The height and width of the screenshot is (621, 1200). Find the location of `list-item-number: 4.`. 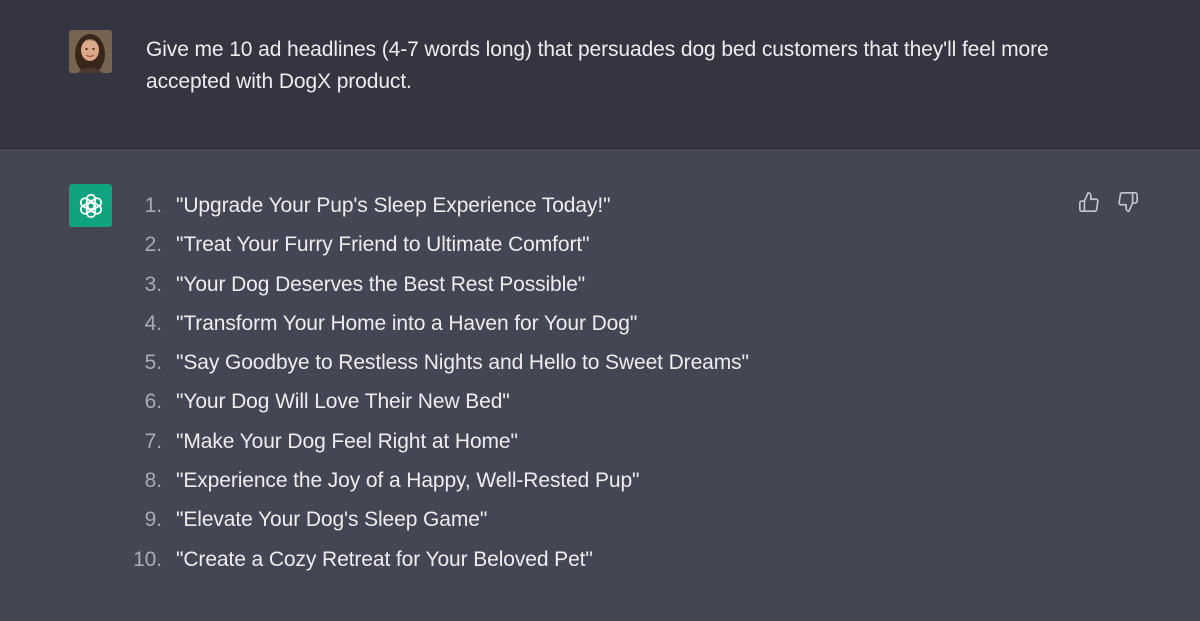

list-item-number: 4. is located at coordinates (153, 323).